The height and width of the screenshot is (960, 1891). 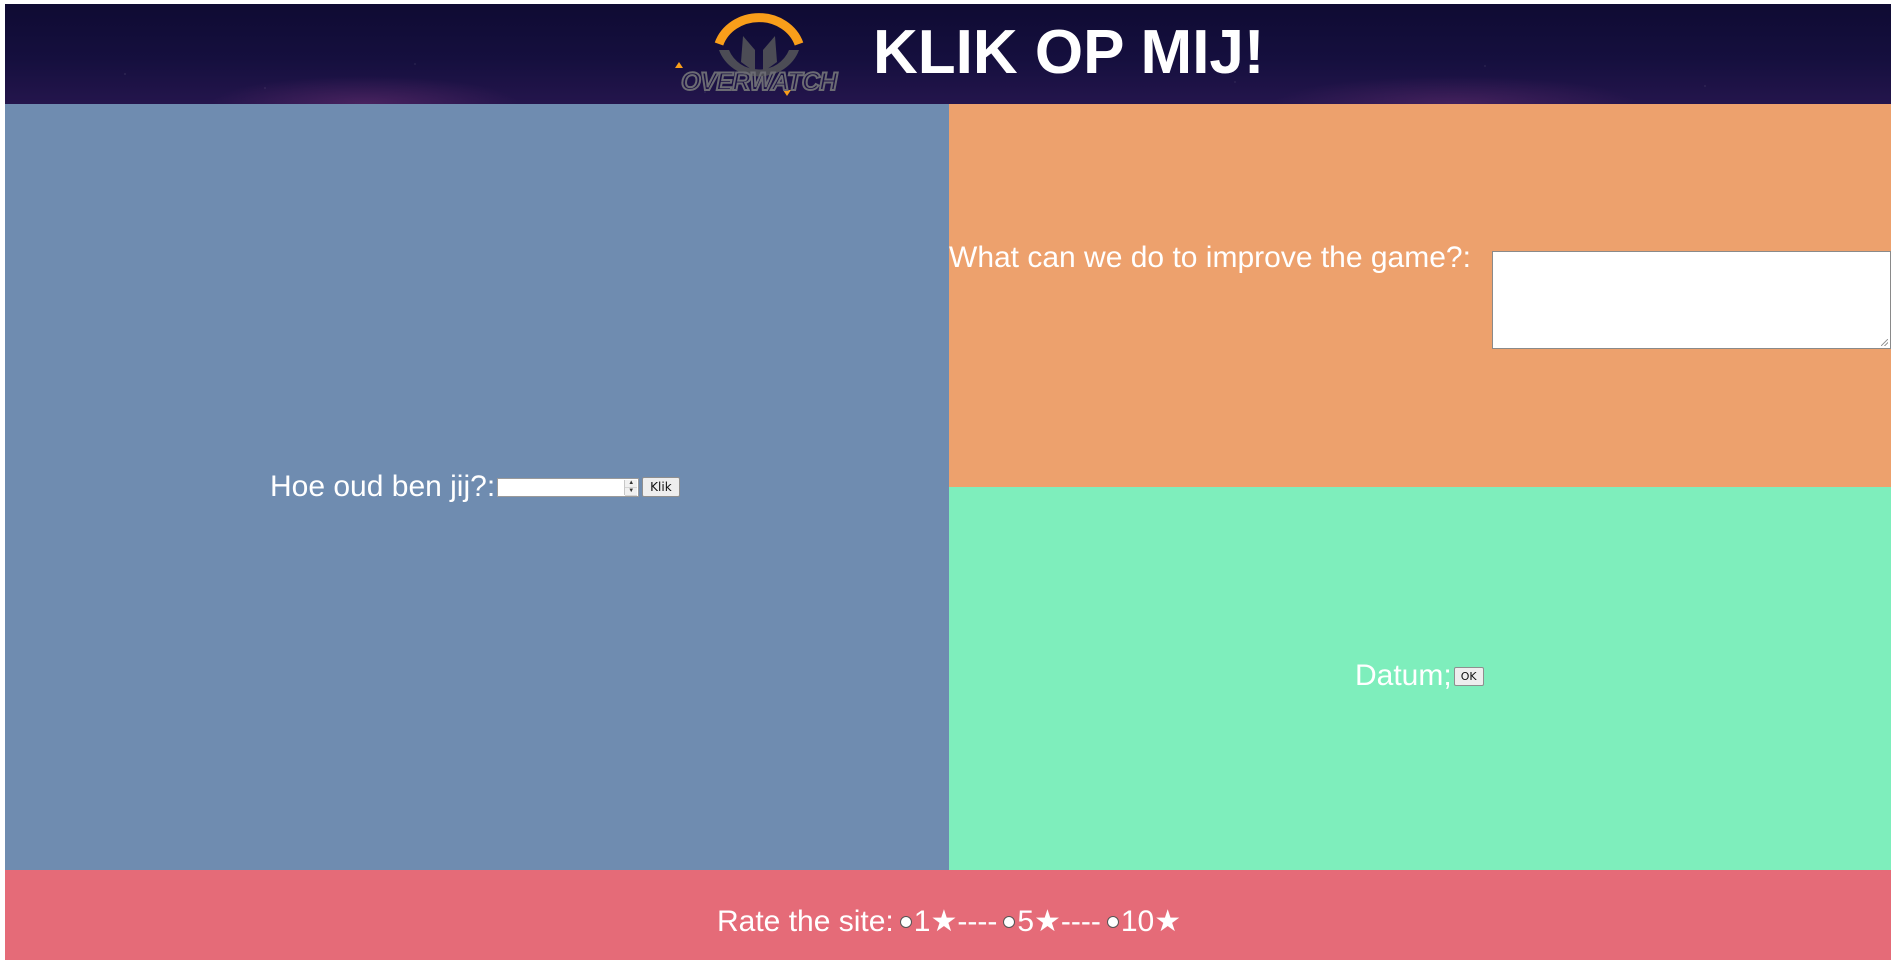 I want to click on rating-option-1: 1★----, so click(x=955, y=921).